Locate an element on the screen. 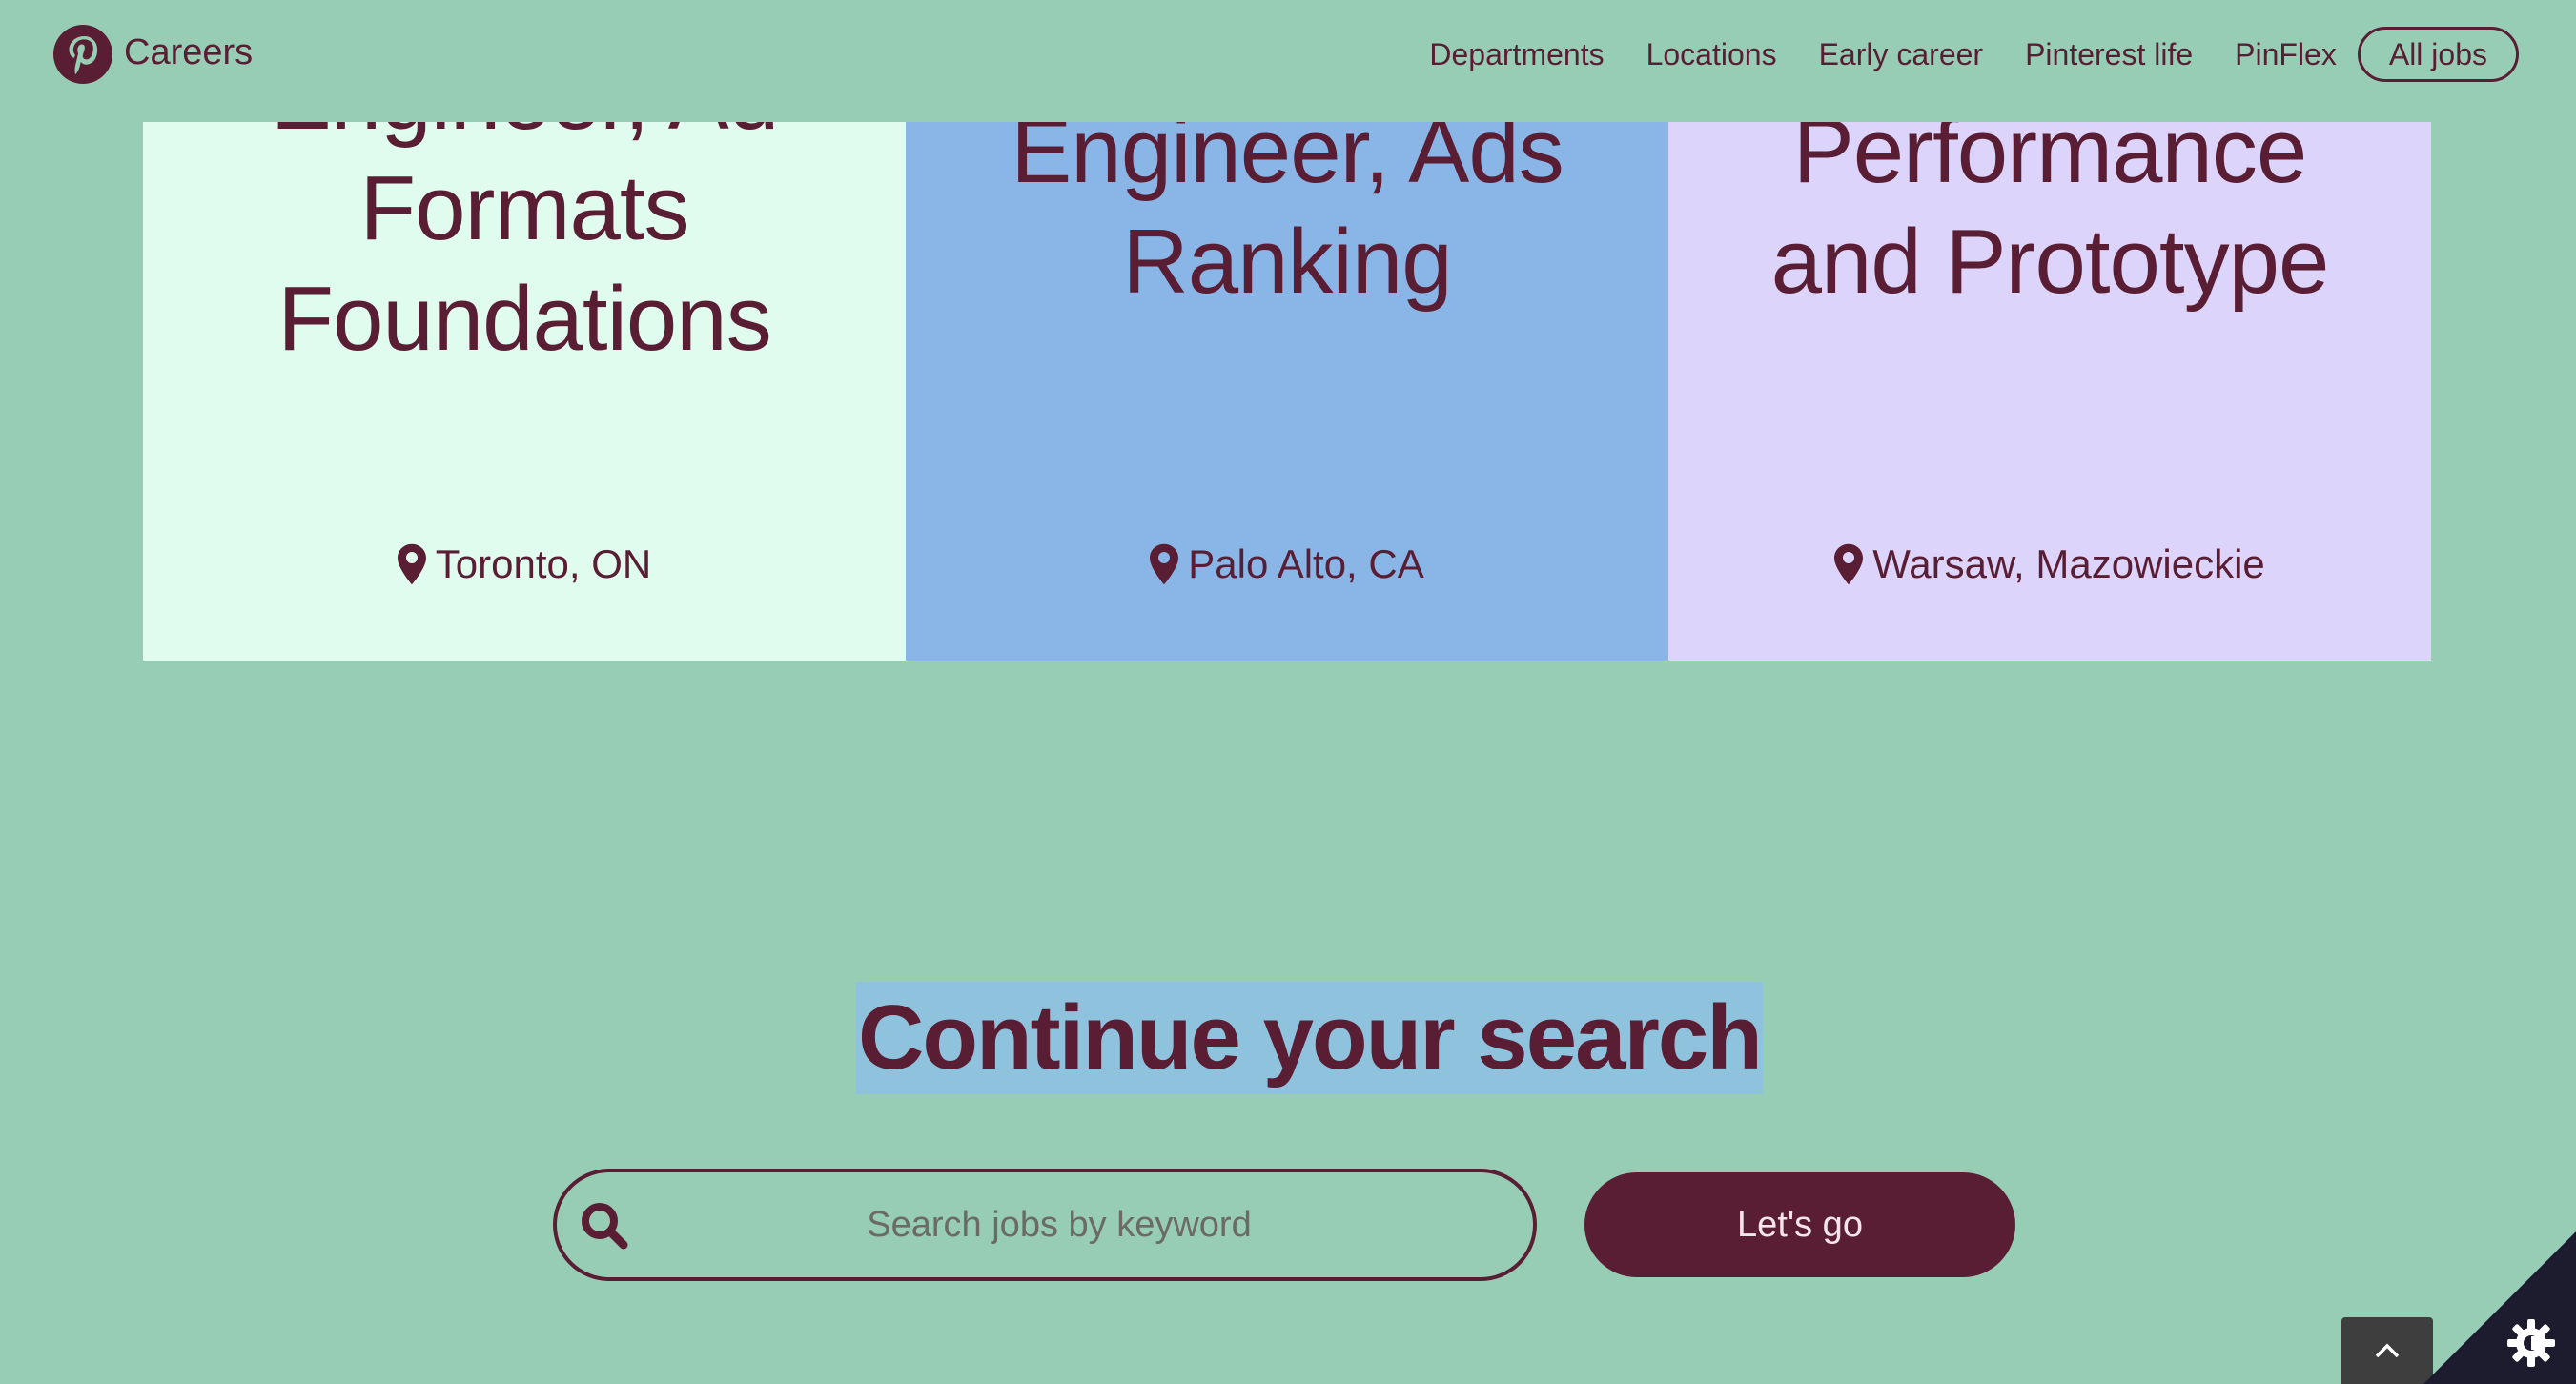 The width and height of the screenshot is (2576, 1384). all-jobs-button: All jobs is located at coordinates (2438, 54).